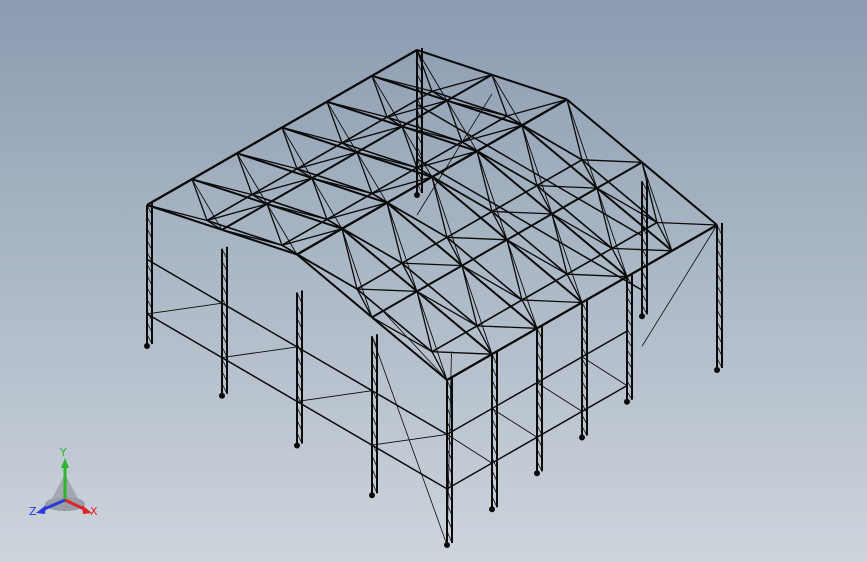 The image size is (867, 562). I want to click on y-axis-label: Y, so click(63, 452).